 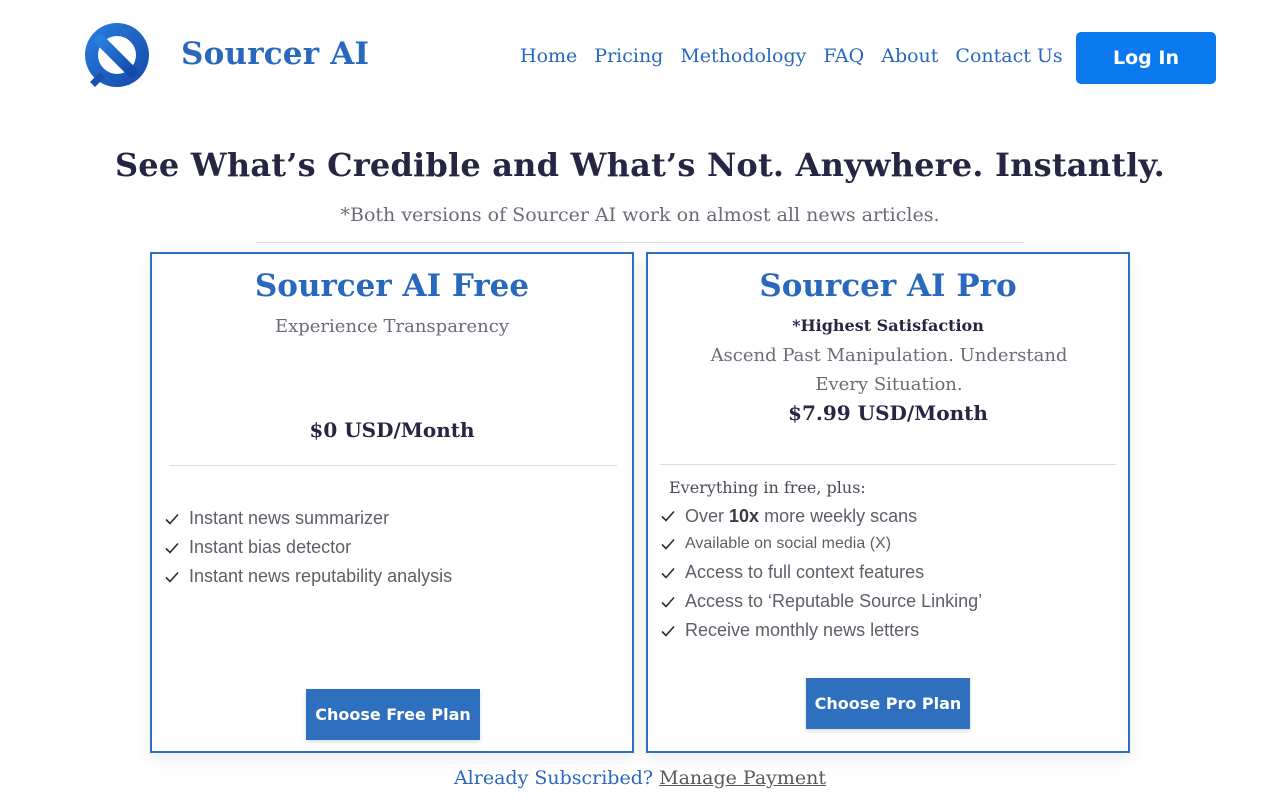 What do you see at coordinates (392, 286) in the screenshot?
I see `free-plan-title: Sourcer AI Free` at bounding box center [392, 286].